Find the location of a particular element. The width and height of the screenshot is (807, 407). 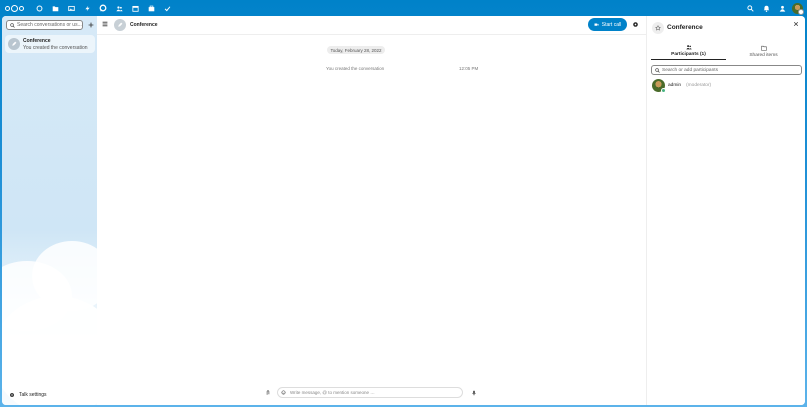

system-message: You created the conversation is located at coordinates (355, 68).